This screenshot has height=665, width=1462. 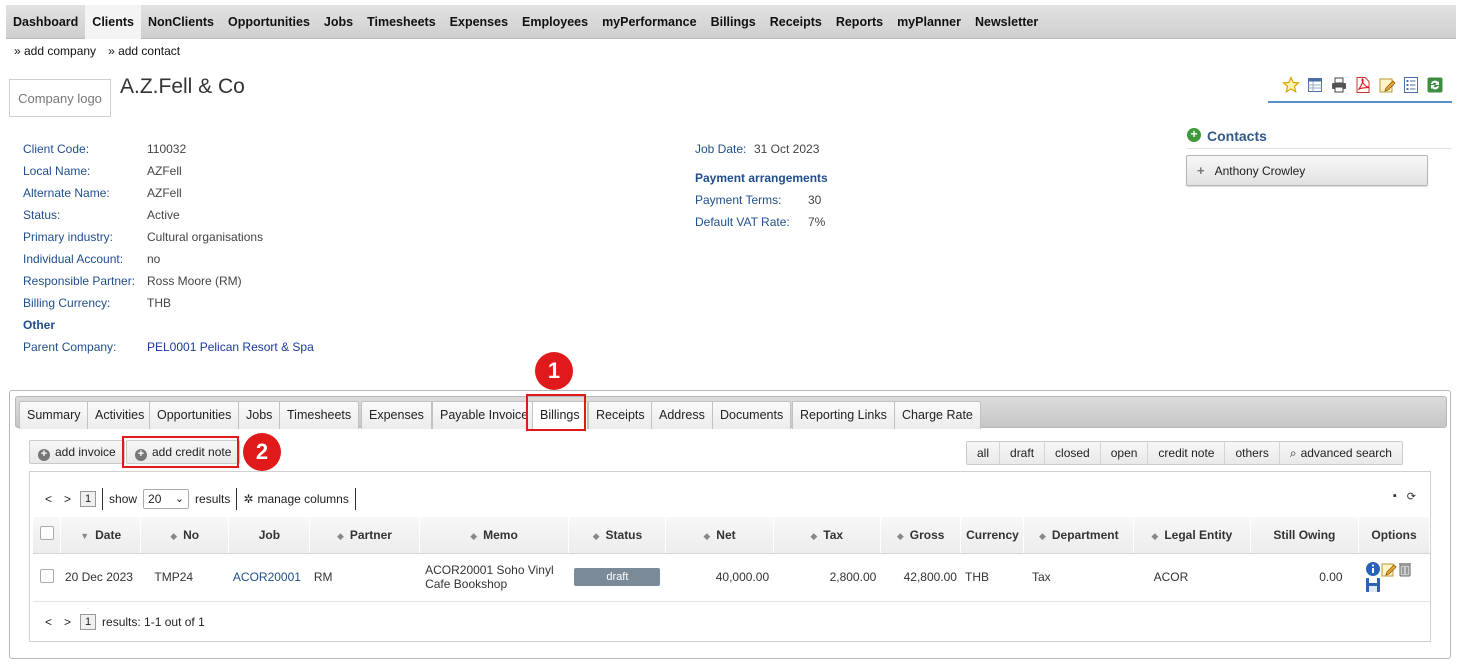 I want to click on save-layout-icon: ▪, so click(x=1395, y=496).